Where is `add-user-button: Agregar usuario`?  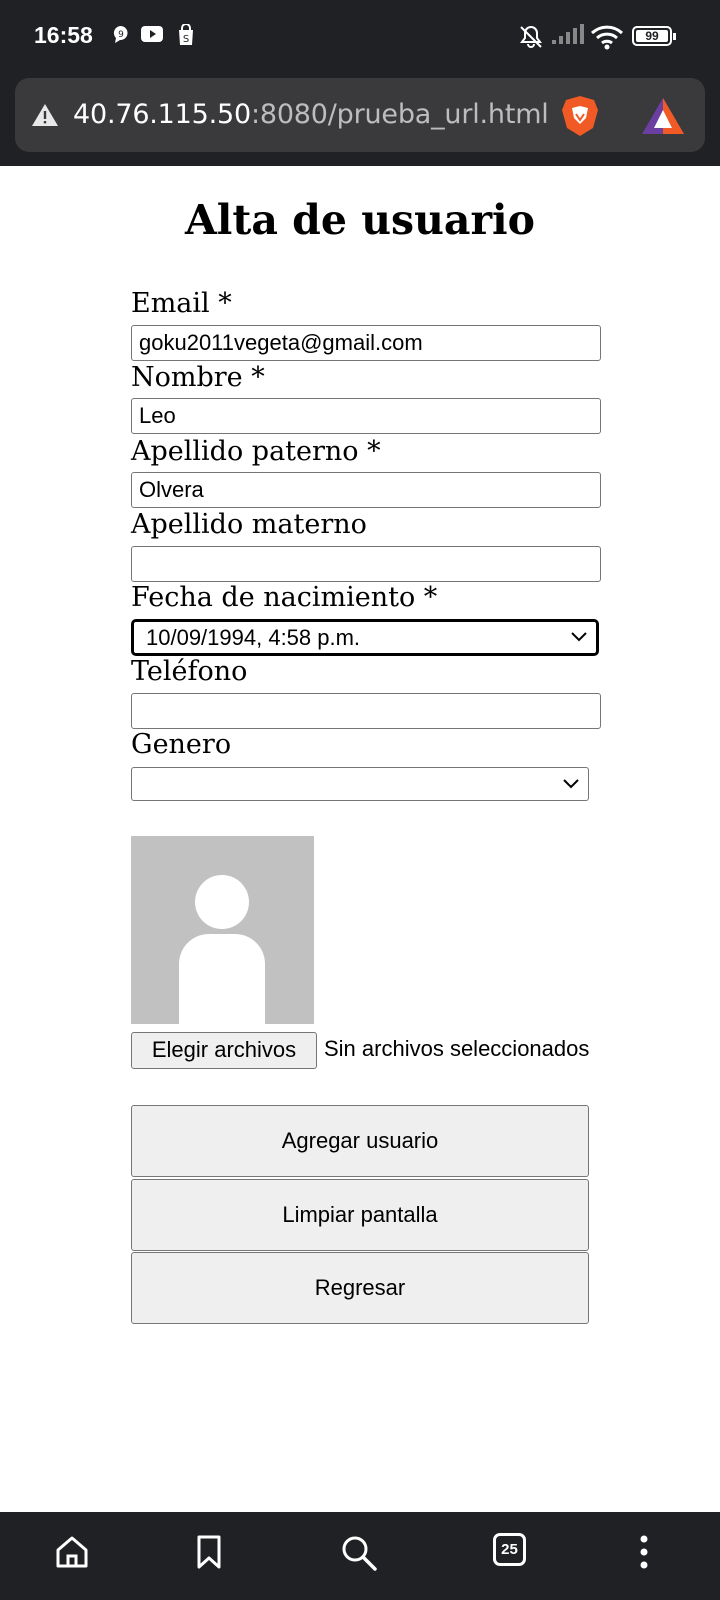 add-user-button: Agregar usuario is located at coordinates (360, 1141).